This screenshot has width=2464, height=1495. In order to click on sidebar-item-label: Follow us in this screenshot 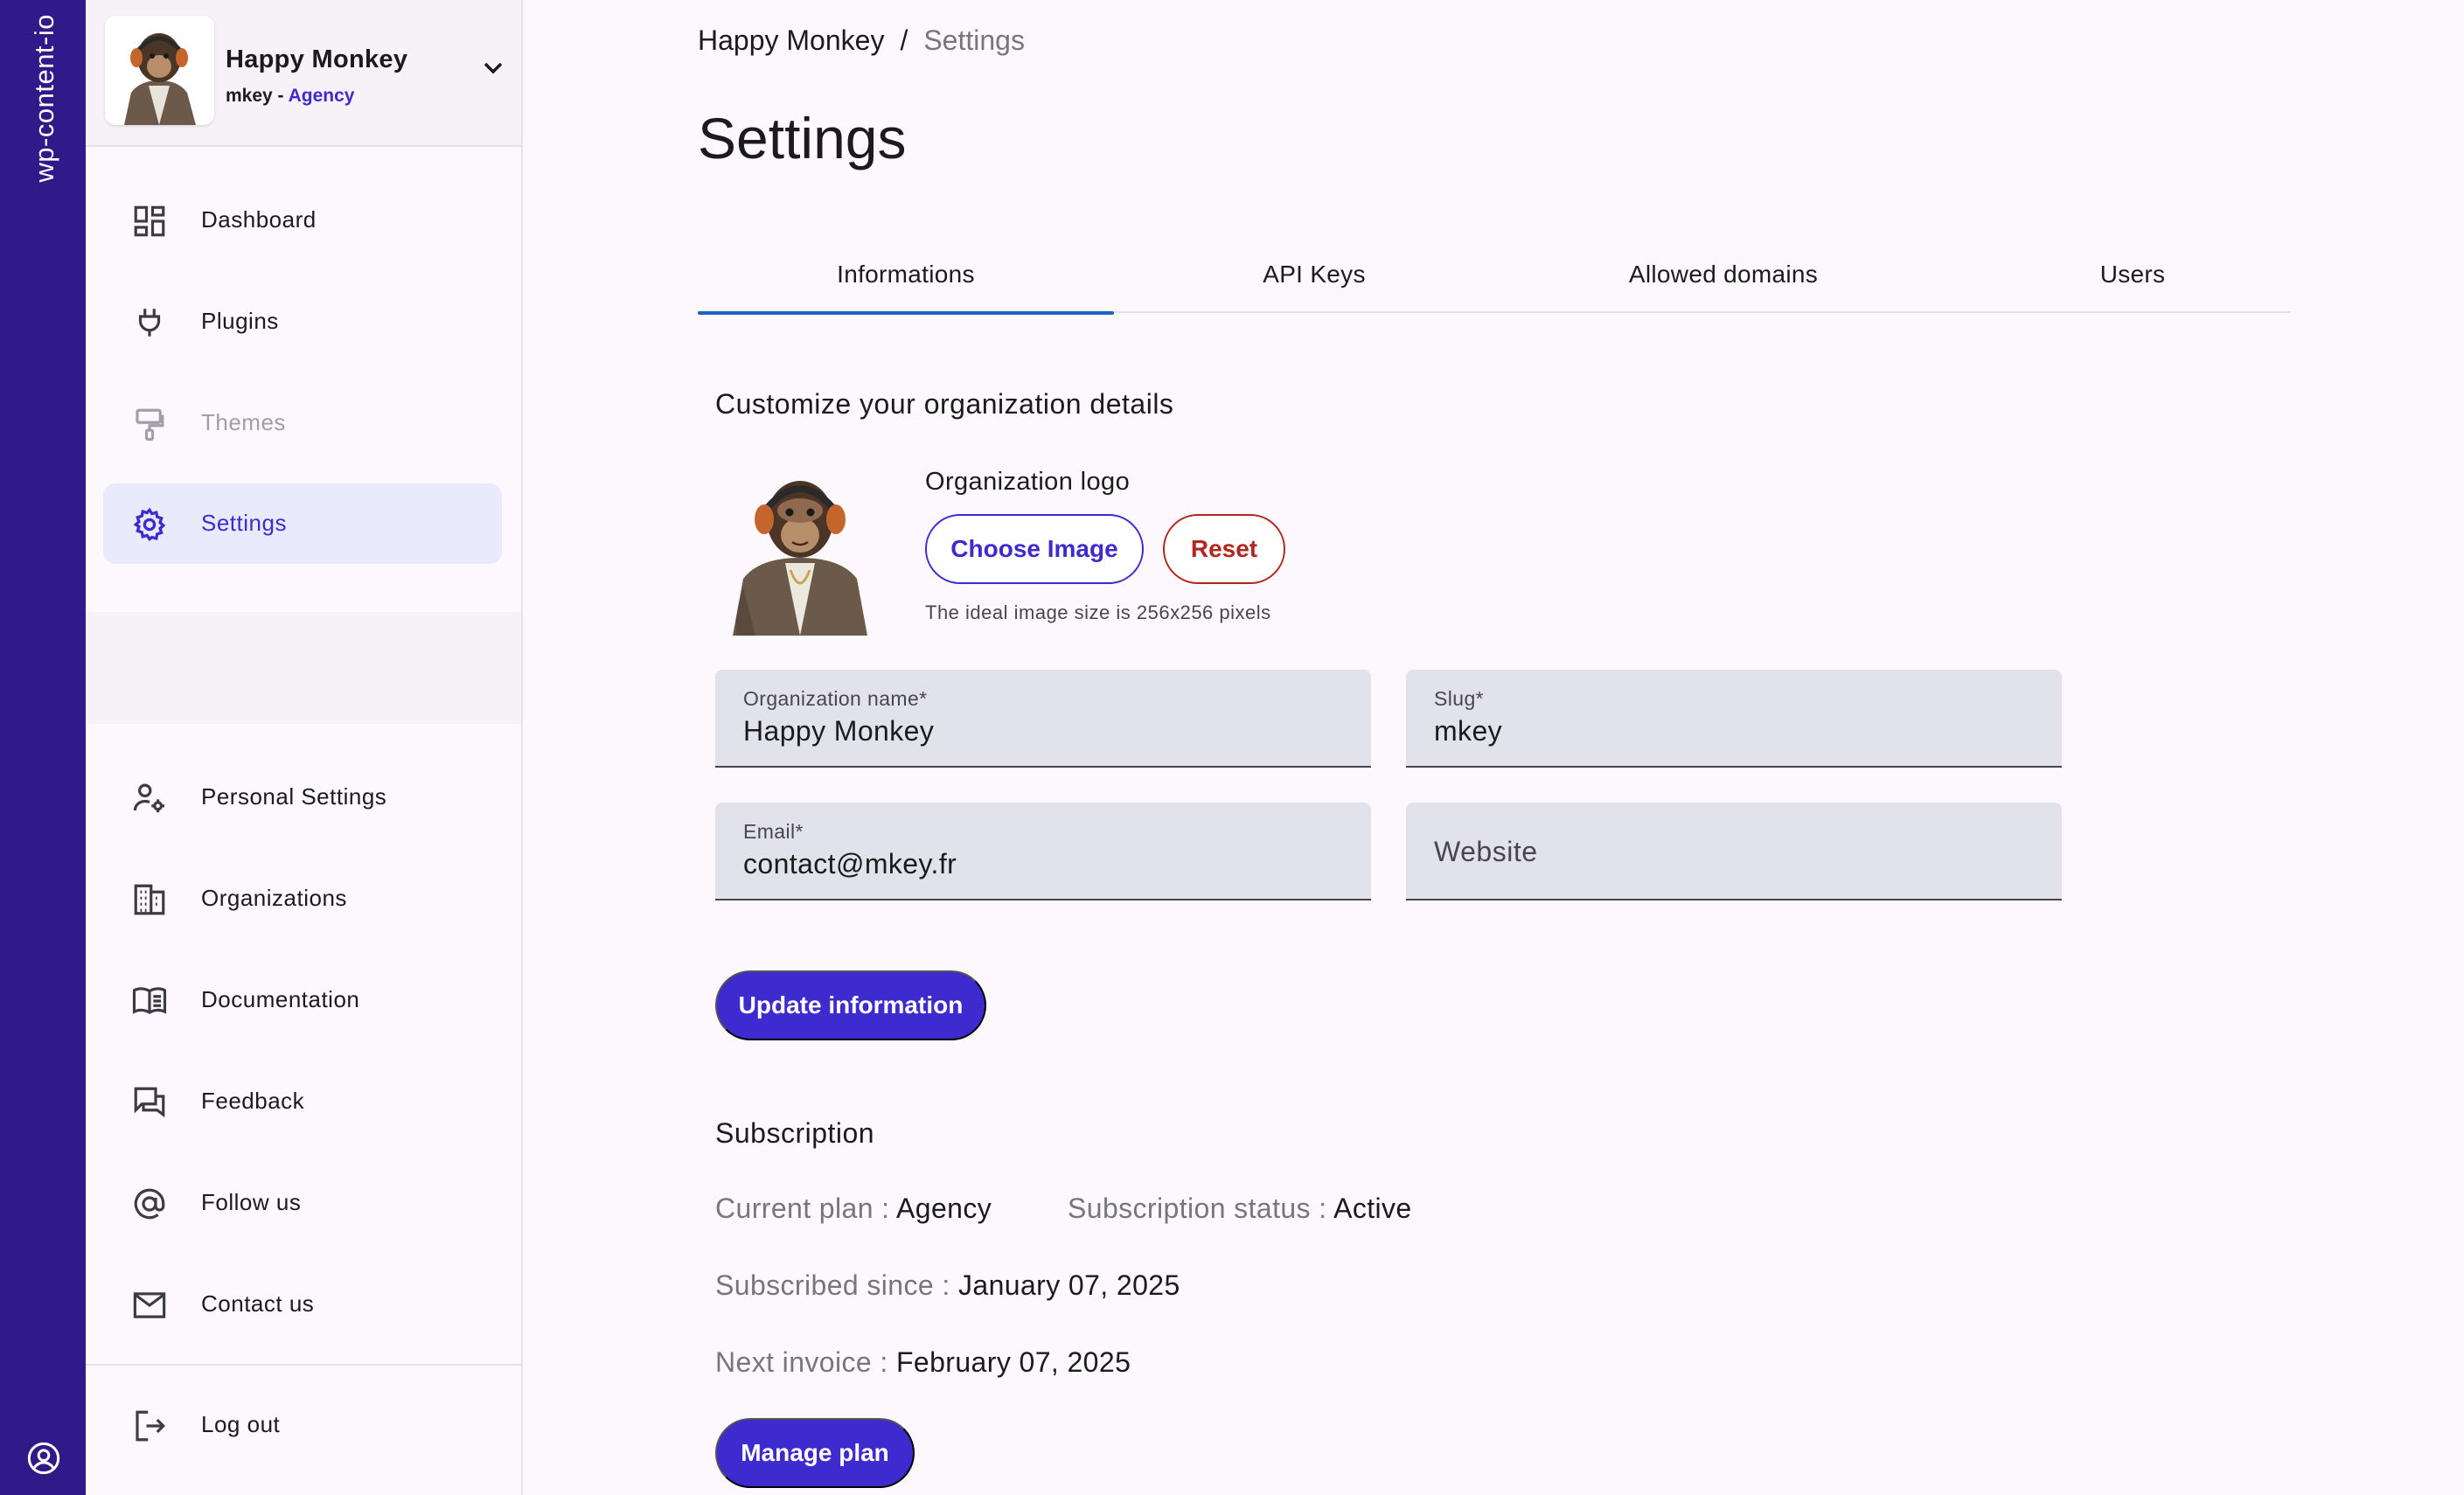, I will do `click(252, 1202)`.